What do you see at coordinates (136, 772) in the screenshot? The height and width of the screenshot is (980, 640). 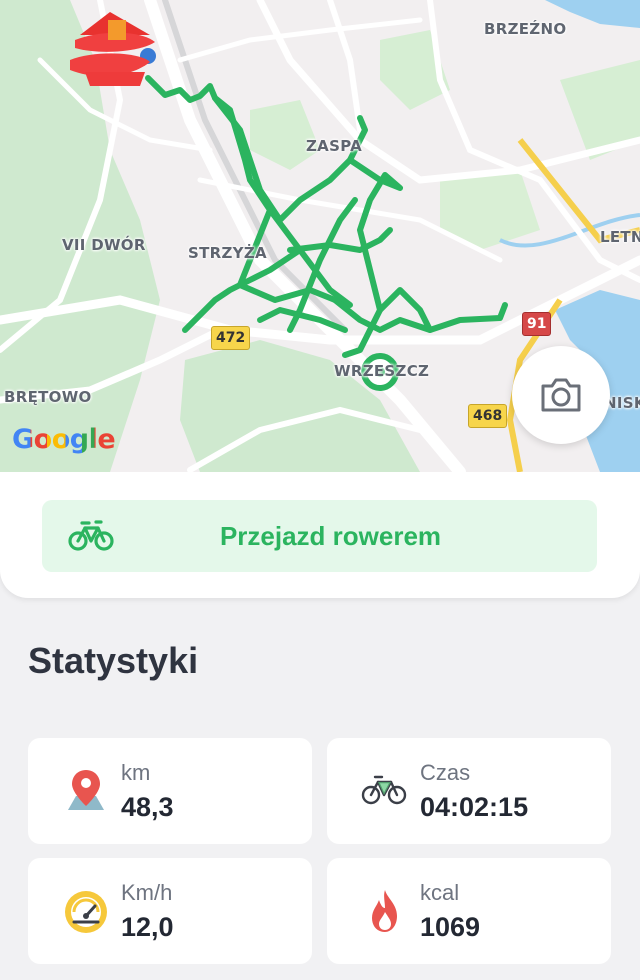 I see `stat-label-distance: km` at bounding box center [136, 772].